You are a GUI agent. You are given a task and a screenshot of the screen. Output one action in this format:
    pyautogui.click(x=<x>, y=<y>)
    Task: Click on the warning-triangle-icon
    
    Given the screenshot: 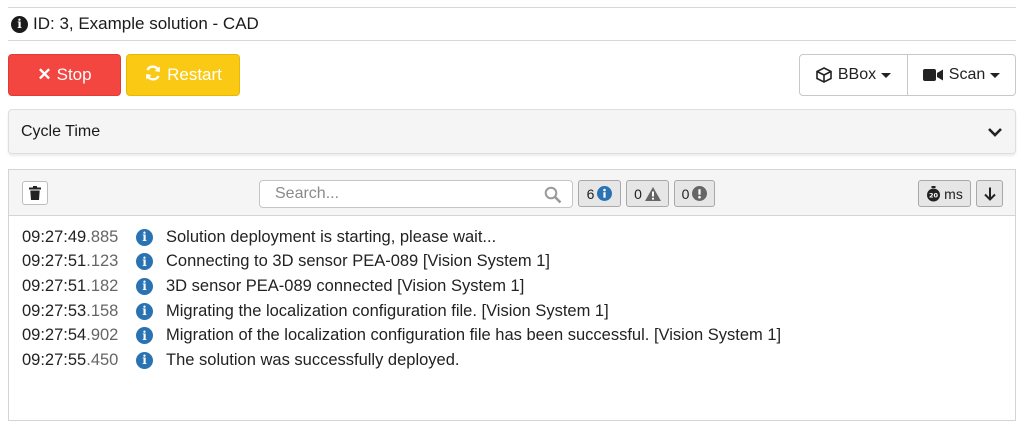 What is the action you would take?
    pyautogui.click(x=652, y=193)
    